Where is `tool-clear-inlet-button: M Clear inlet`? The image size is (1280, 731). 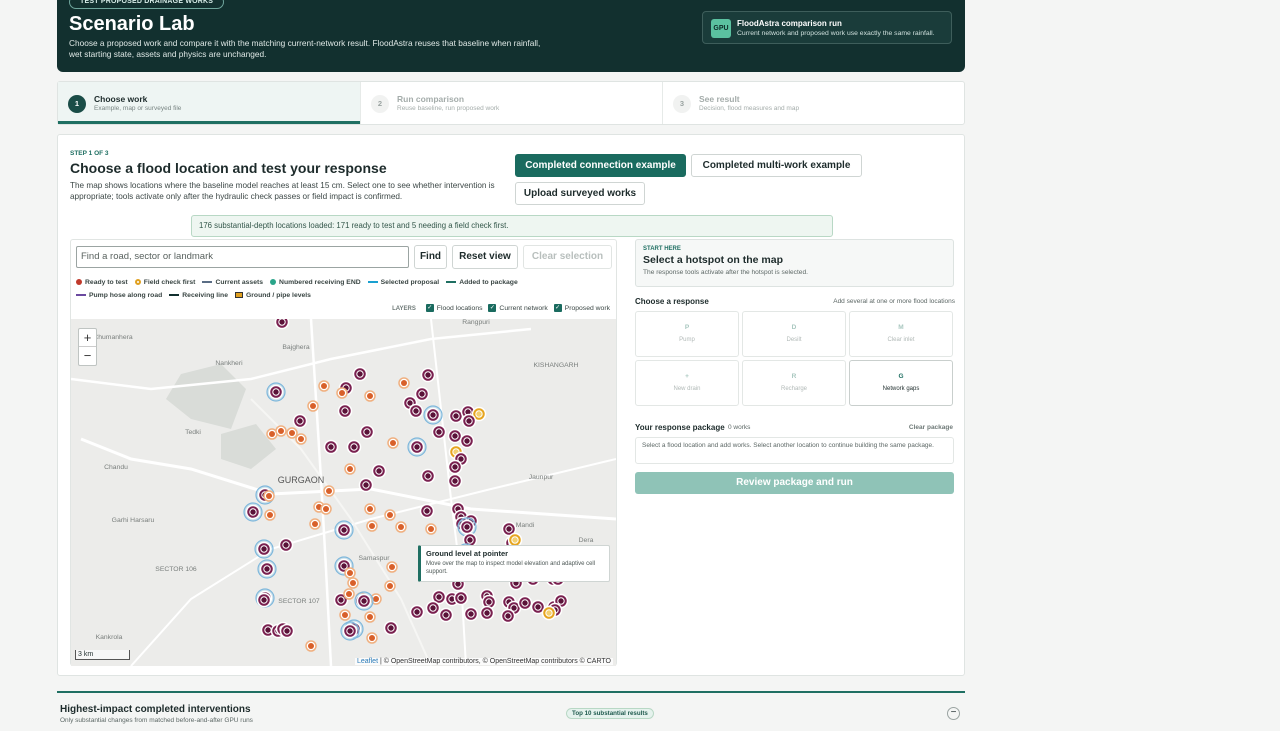 tool-clear-inlet-button: M Clear inlet is located at coordinates (901, 334).